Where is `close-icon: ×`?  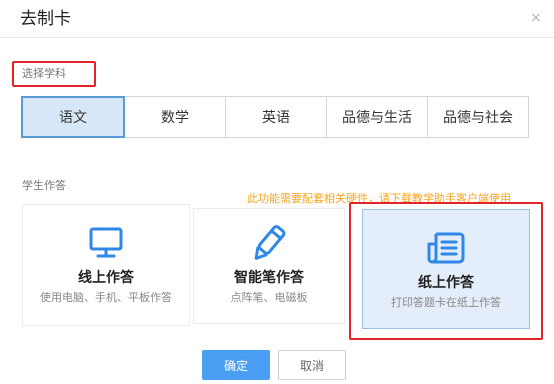 close-icon: × is located at coordinates (536, 18).